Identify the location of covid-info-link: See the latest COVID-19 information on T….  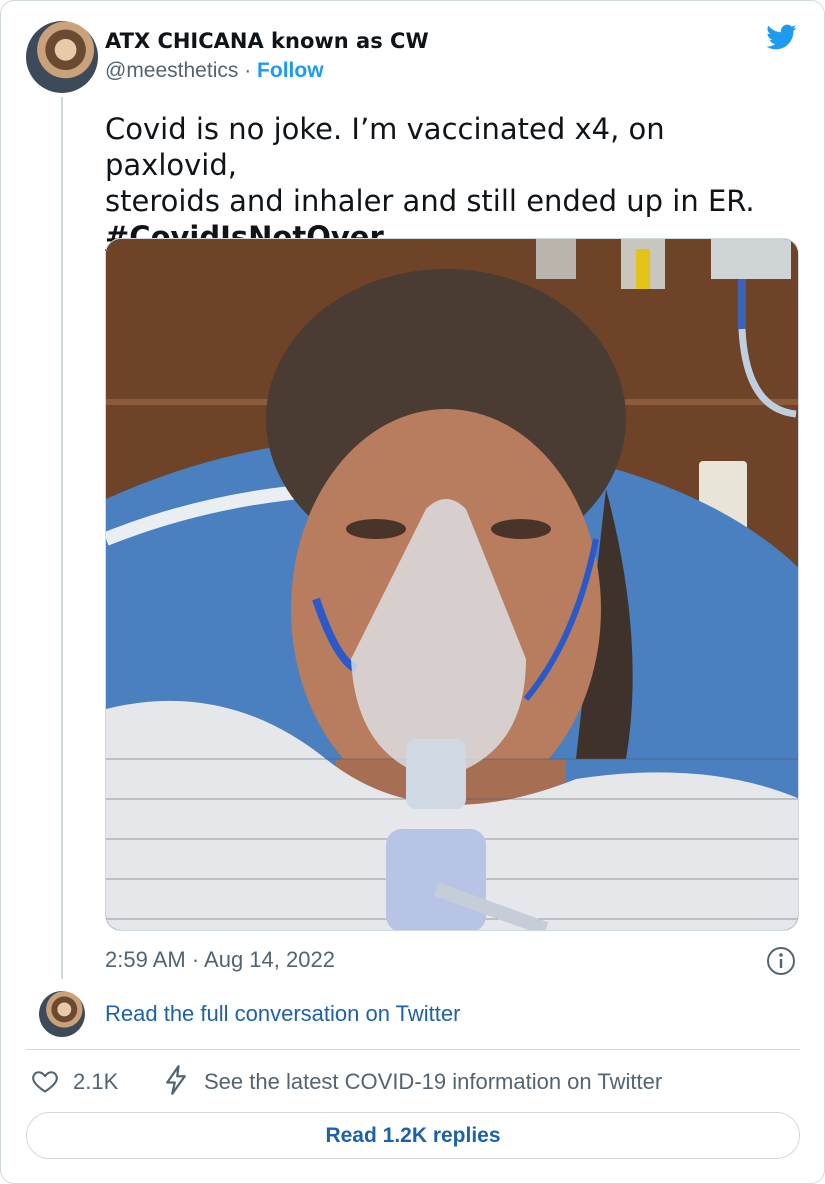
(433, 1082).